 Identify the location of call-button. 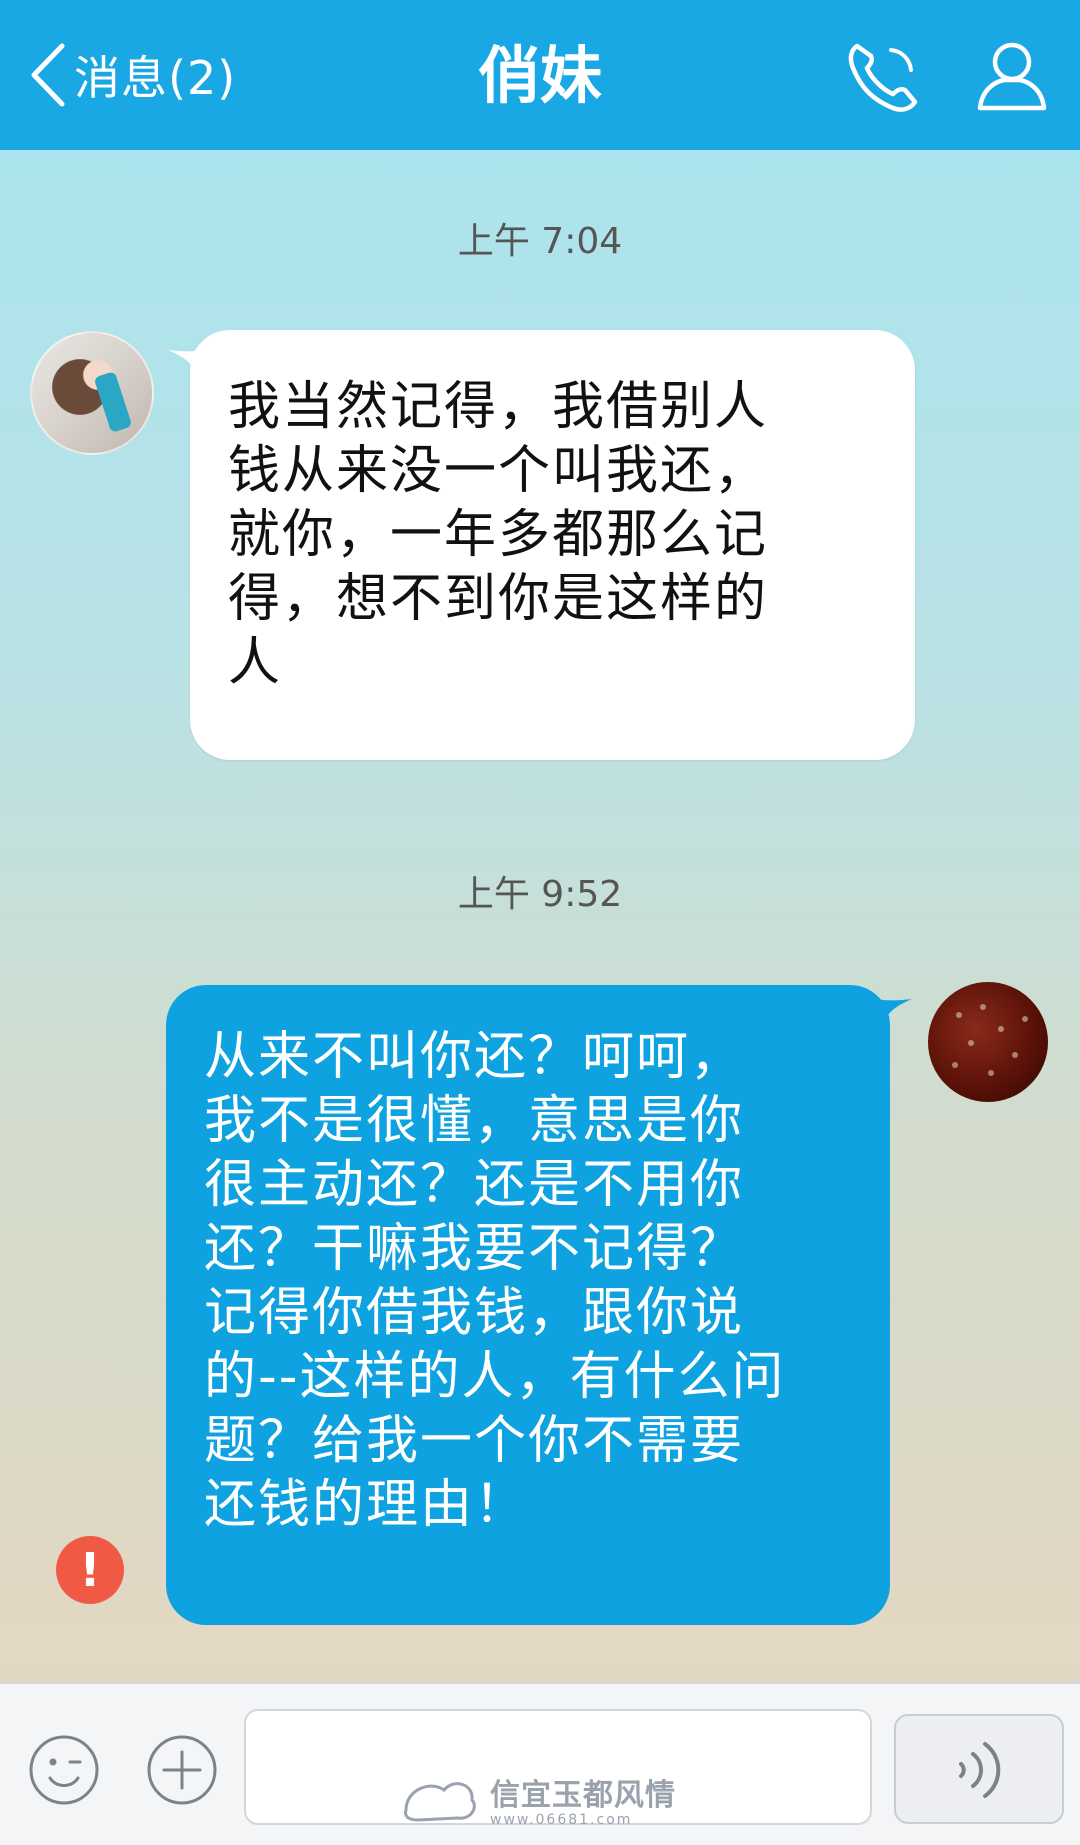
(883, 76).